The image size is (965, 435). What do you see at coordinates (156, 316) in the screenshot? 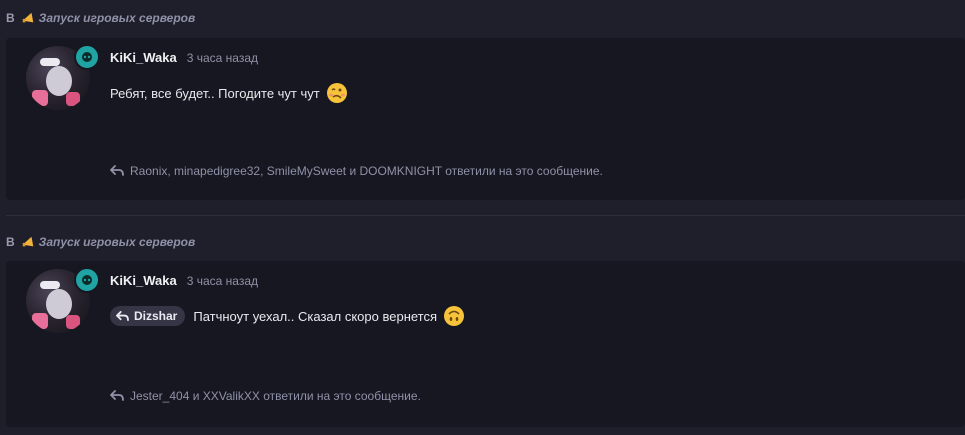
I see `reply-mention-name: Dizshar` at bounding box center [156, 316].